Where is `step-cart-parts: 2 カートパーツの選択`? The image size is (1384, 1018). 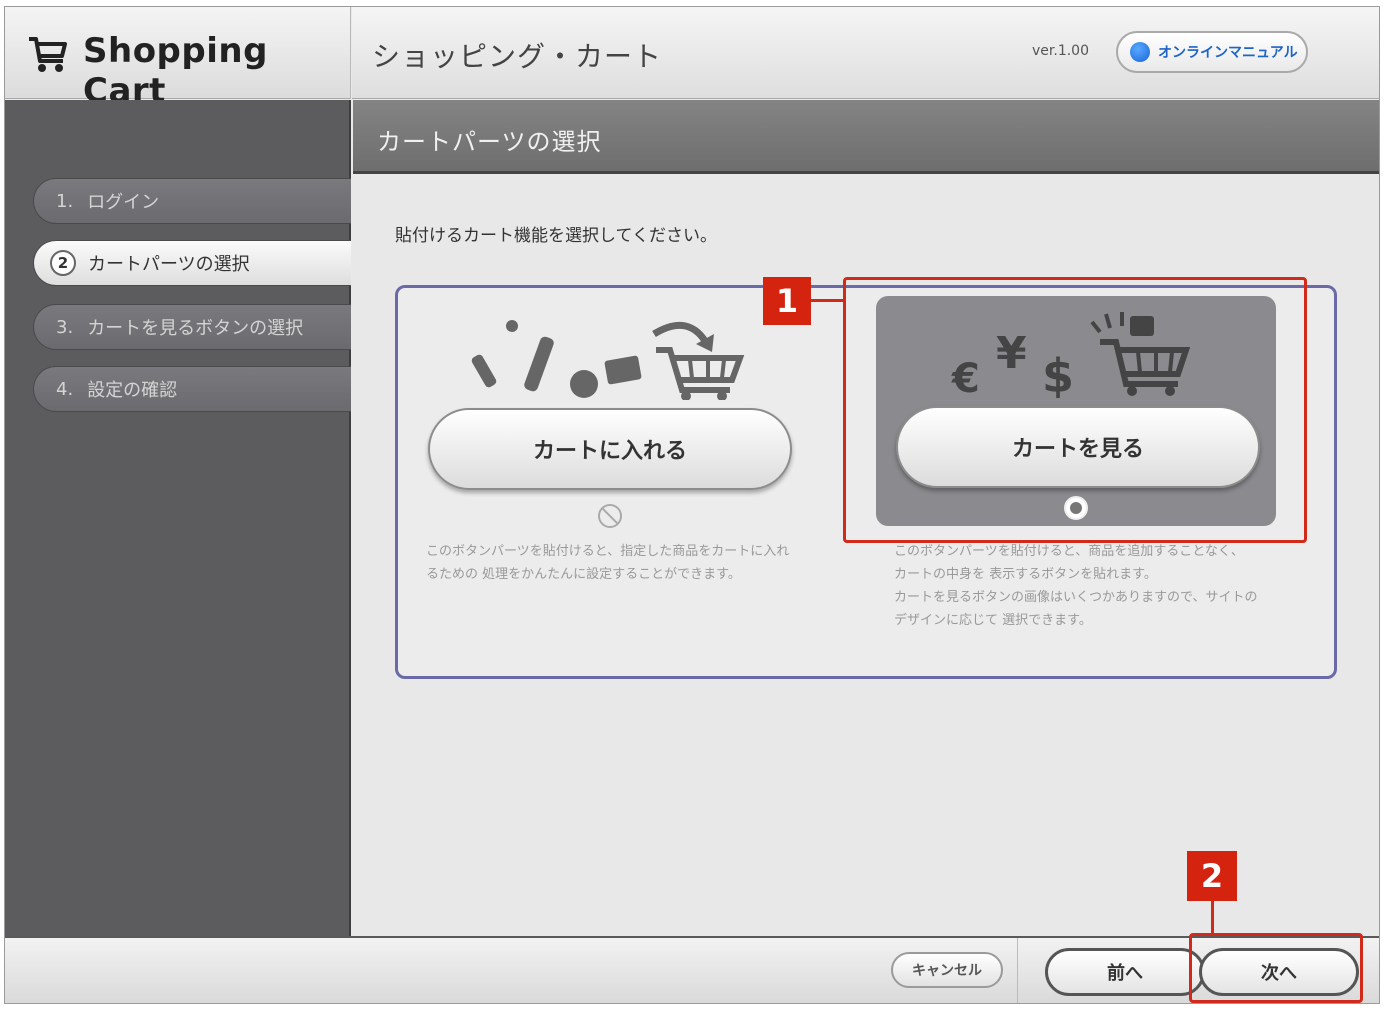
step-cart-parts: 2 カートパーツの選択 is located at coordinates (192, 263).